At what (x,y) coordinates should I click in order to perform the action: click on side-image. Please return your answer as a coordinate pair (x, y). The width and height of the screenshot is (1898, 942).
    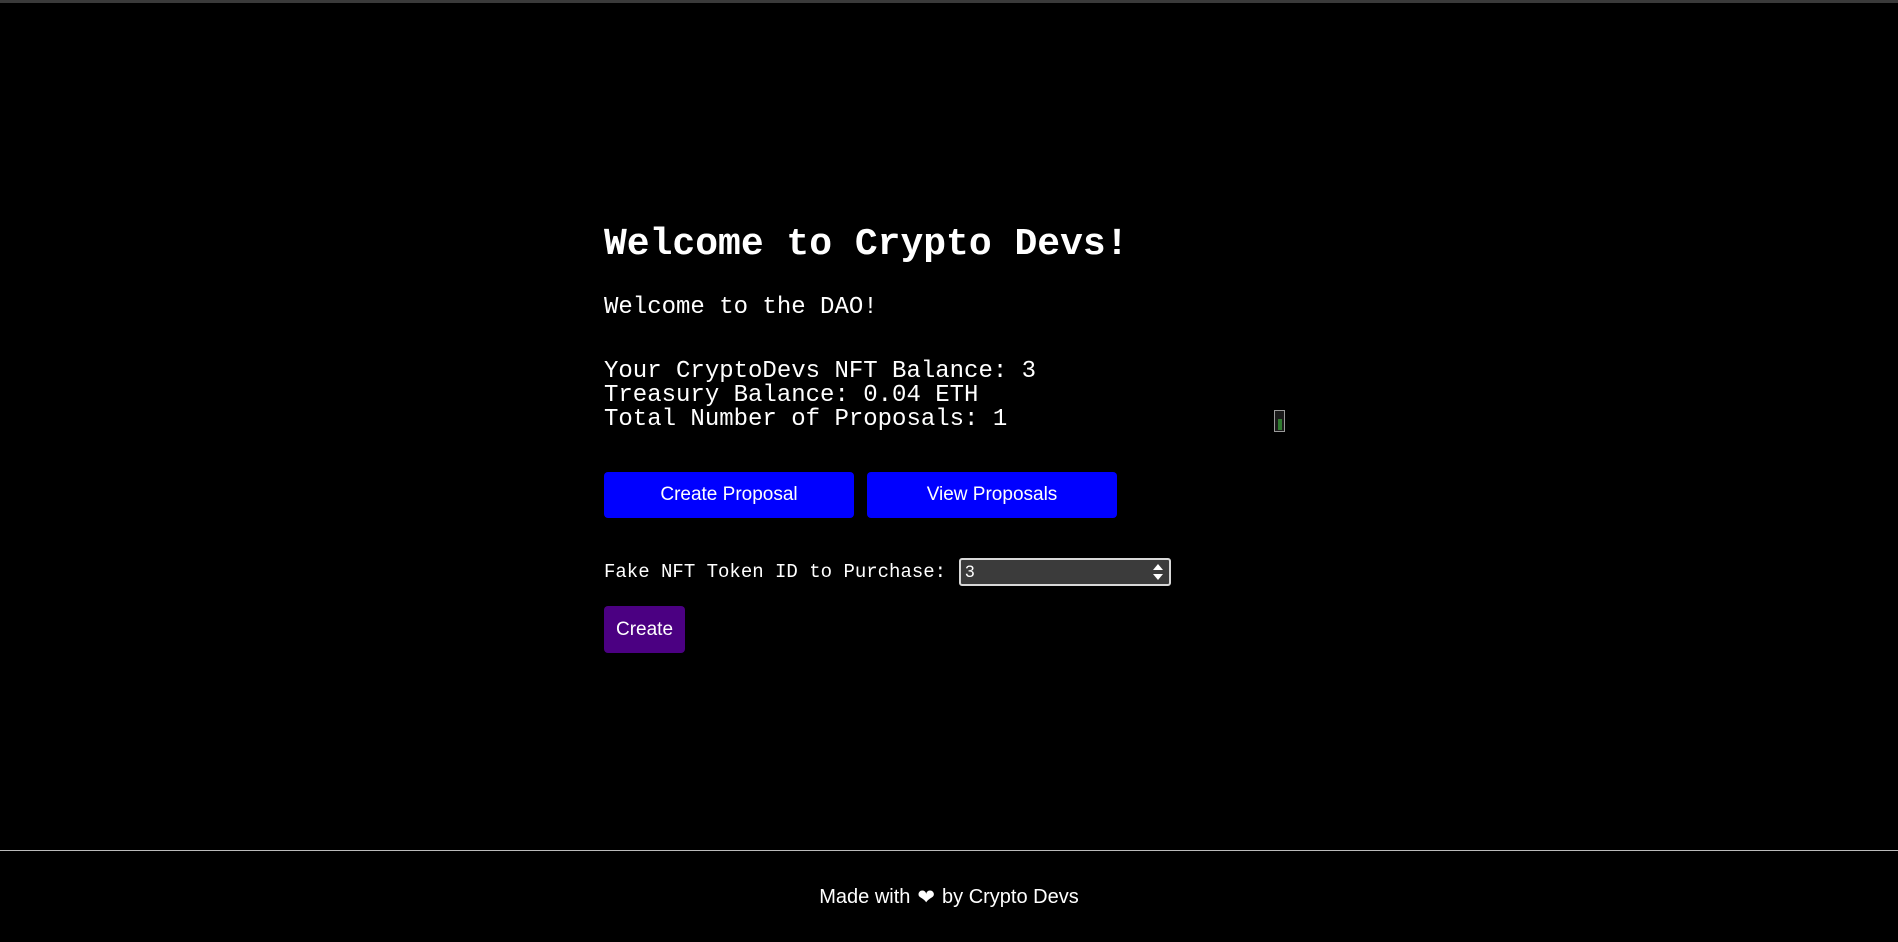
    Looking at the image, I should click on (1279, 421).